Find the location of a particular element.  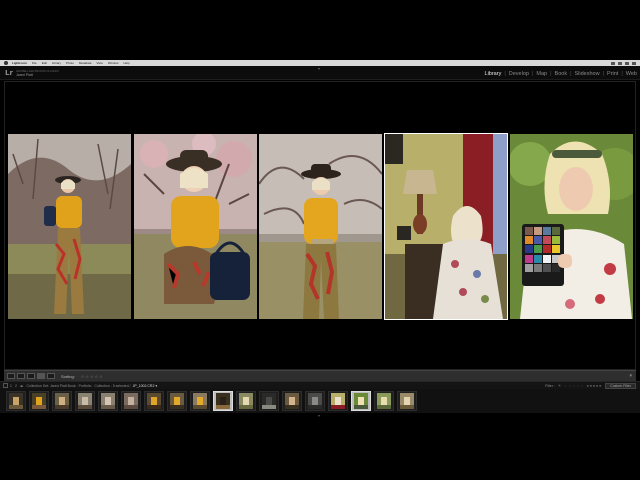

menu-file: File is located at coordinates (34, 63).